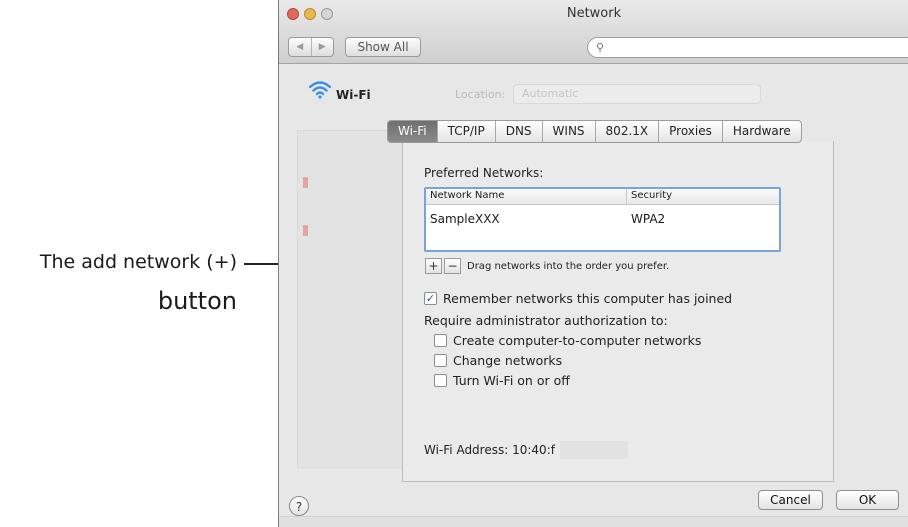  What do you see at coordinates (383, 47) in the screenshot?
I see `show-all-button: Show All` at bounding box center [383, 47].